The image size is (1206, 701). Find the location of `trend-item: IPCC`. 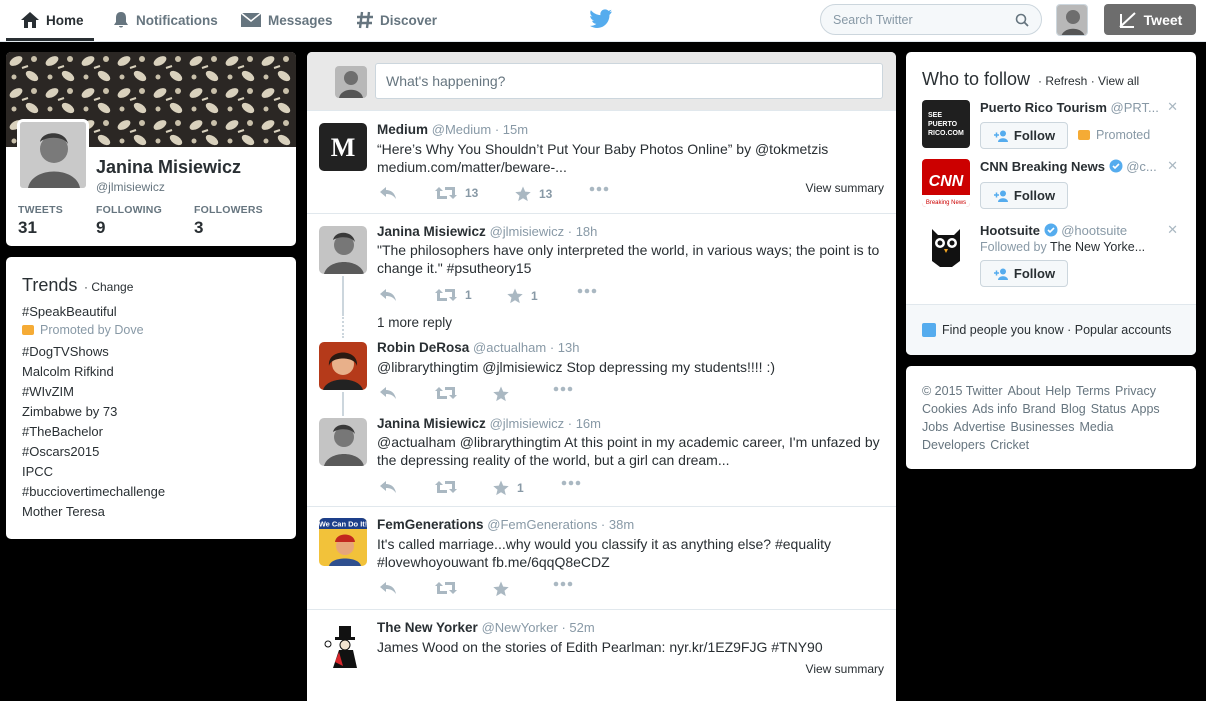

trend-item: IPCC is located at coordinates (37, 471).